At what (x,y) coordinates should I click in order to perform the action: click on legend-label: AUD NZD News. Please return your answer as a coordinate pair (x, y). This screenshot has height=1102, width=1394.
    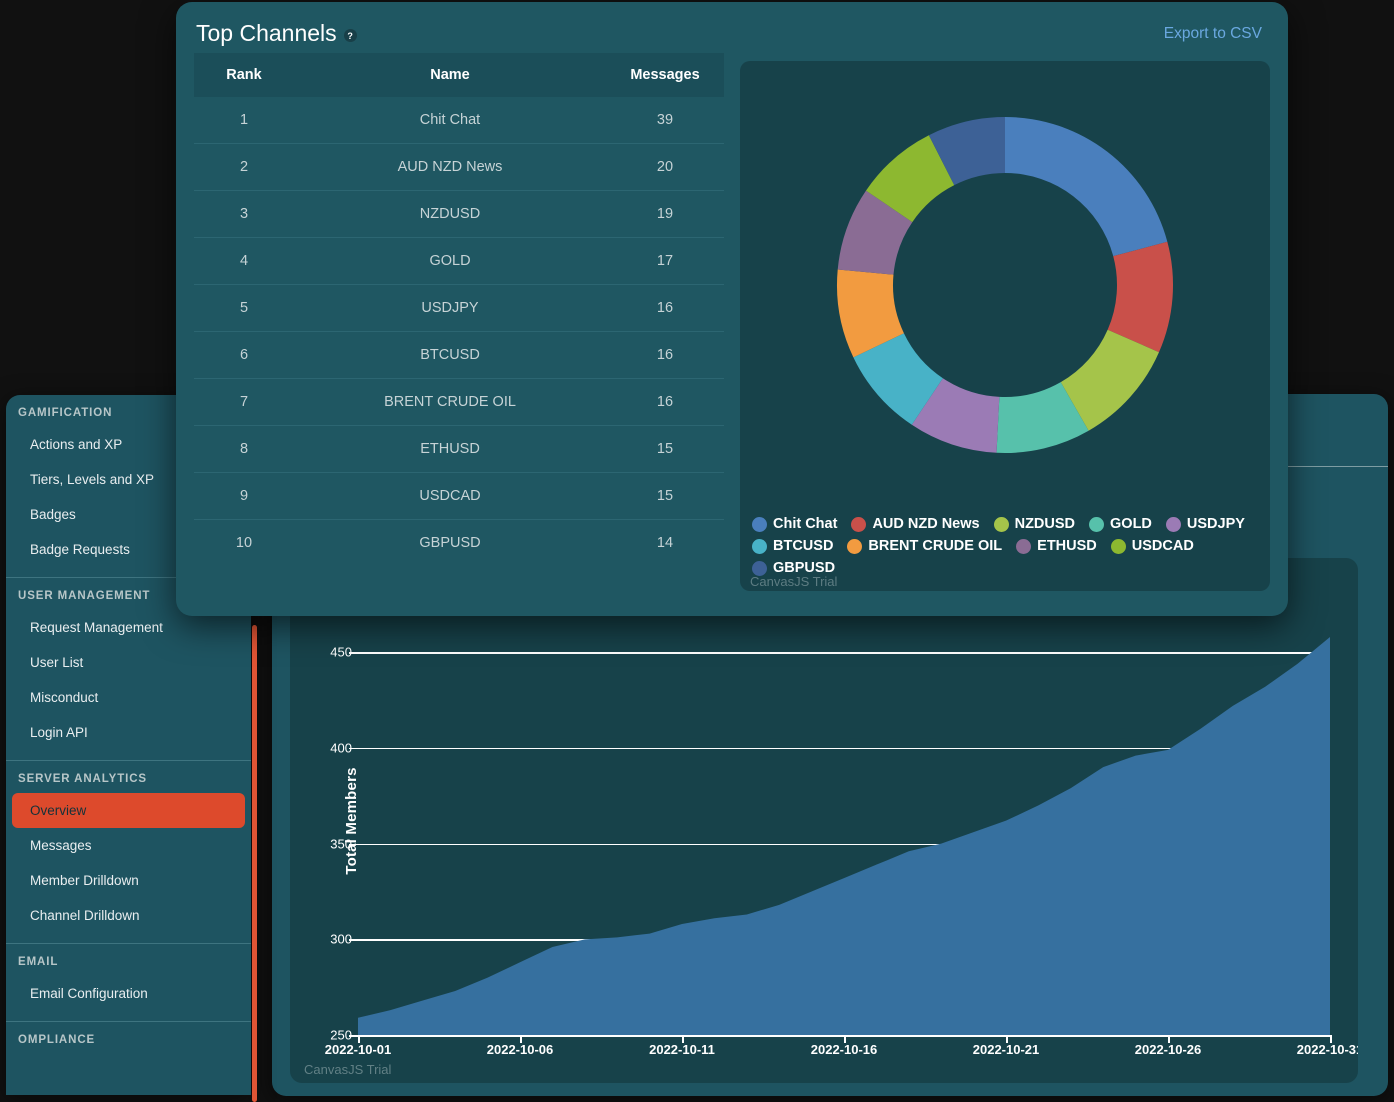
    Looking at the image, I should click on (926, 524).